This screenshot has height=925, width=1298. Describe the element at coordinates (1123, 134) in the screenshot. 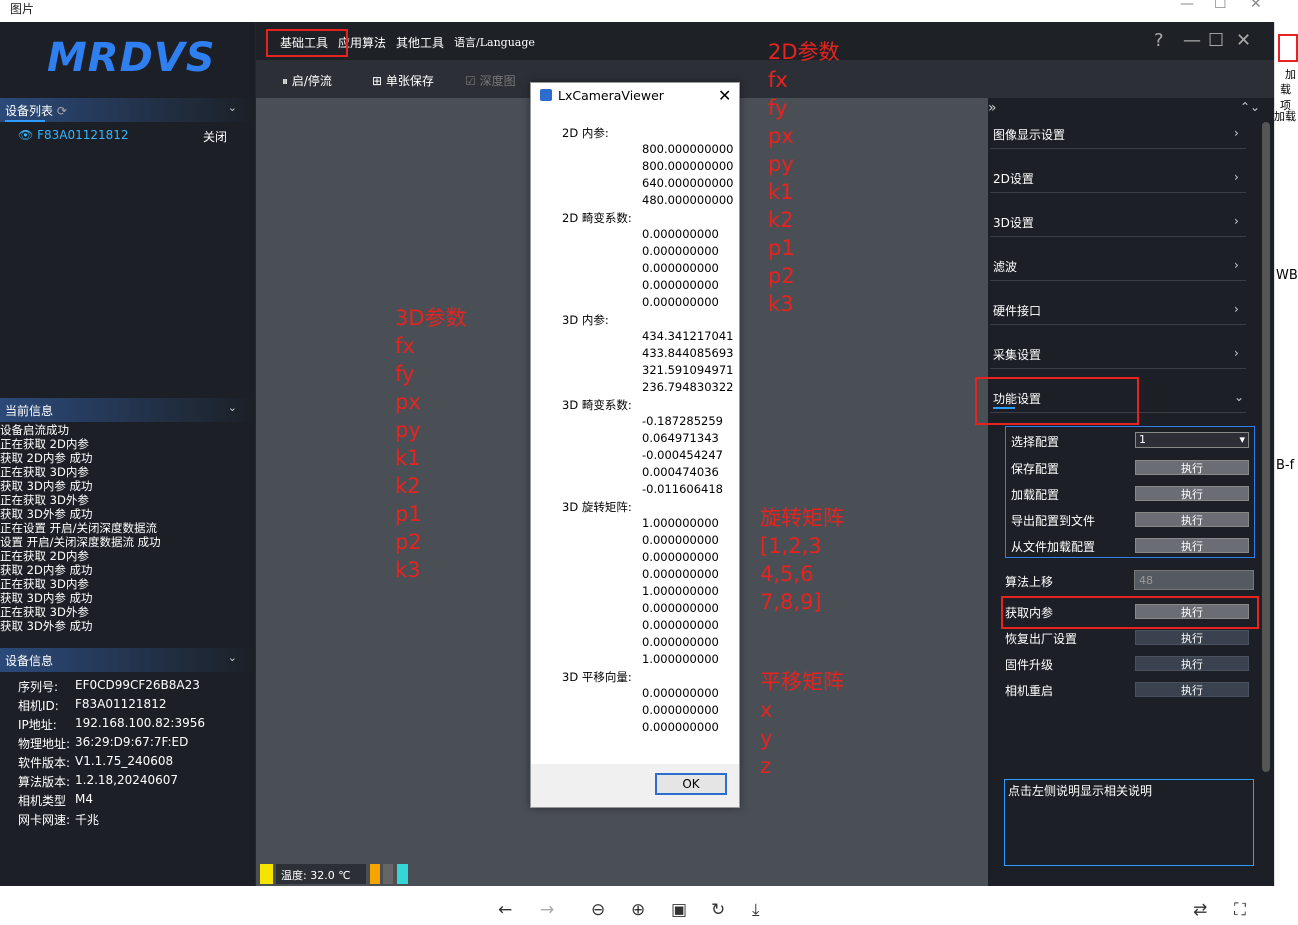

I see `settings-section-0: 图像显示设置` at that location.